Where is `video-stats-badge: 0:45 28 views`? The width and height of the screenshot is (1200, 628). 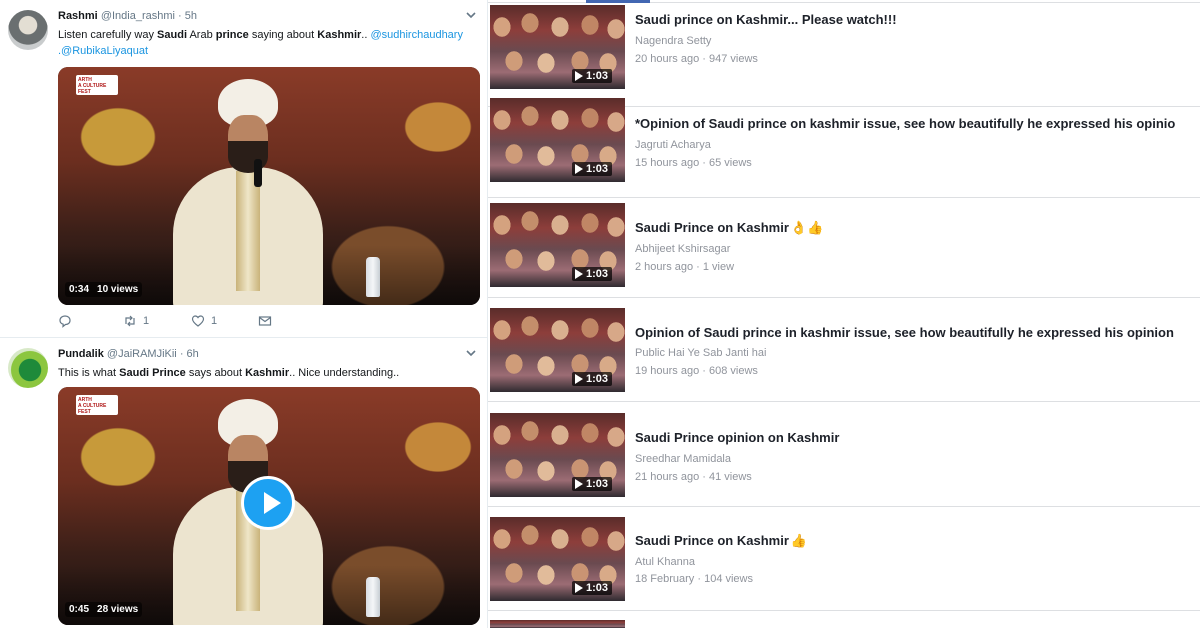
video-stats-badge: 0:45 28 views is located at coordinates (104, 609).